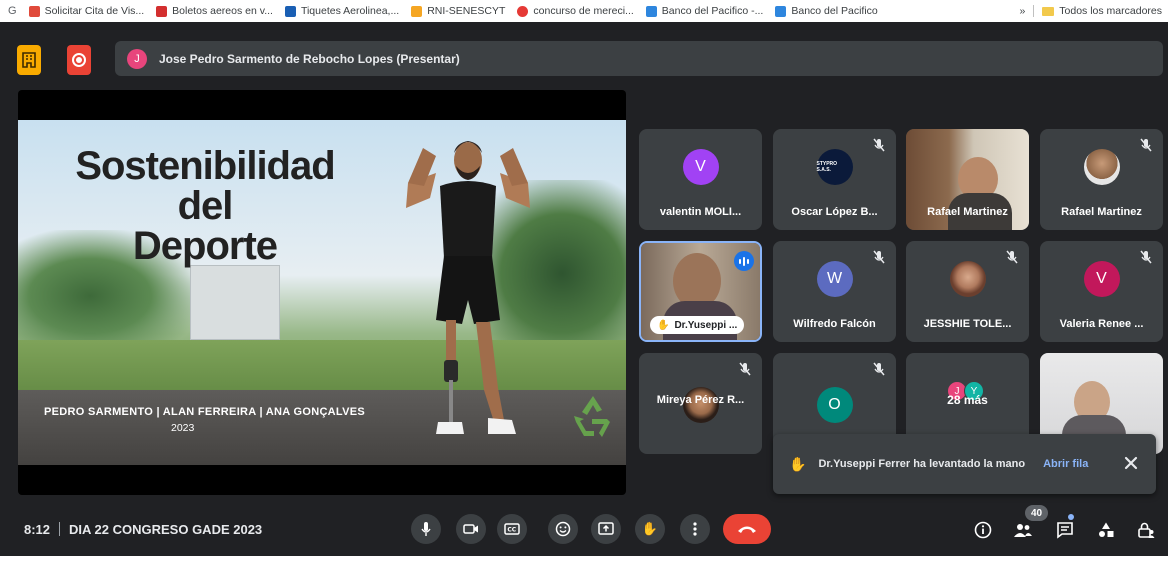 The width and height of the screenshot is (1168, 565). I want to click on more-options-button, so click(695, 529).